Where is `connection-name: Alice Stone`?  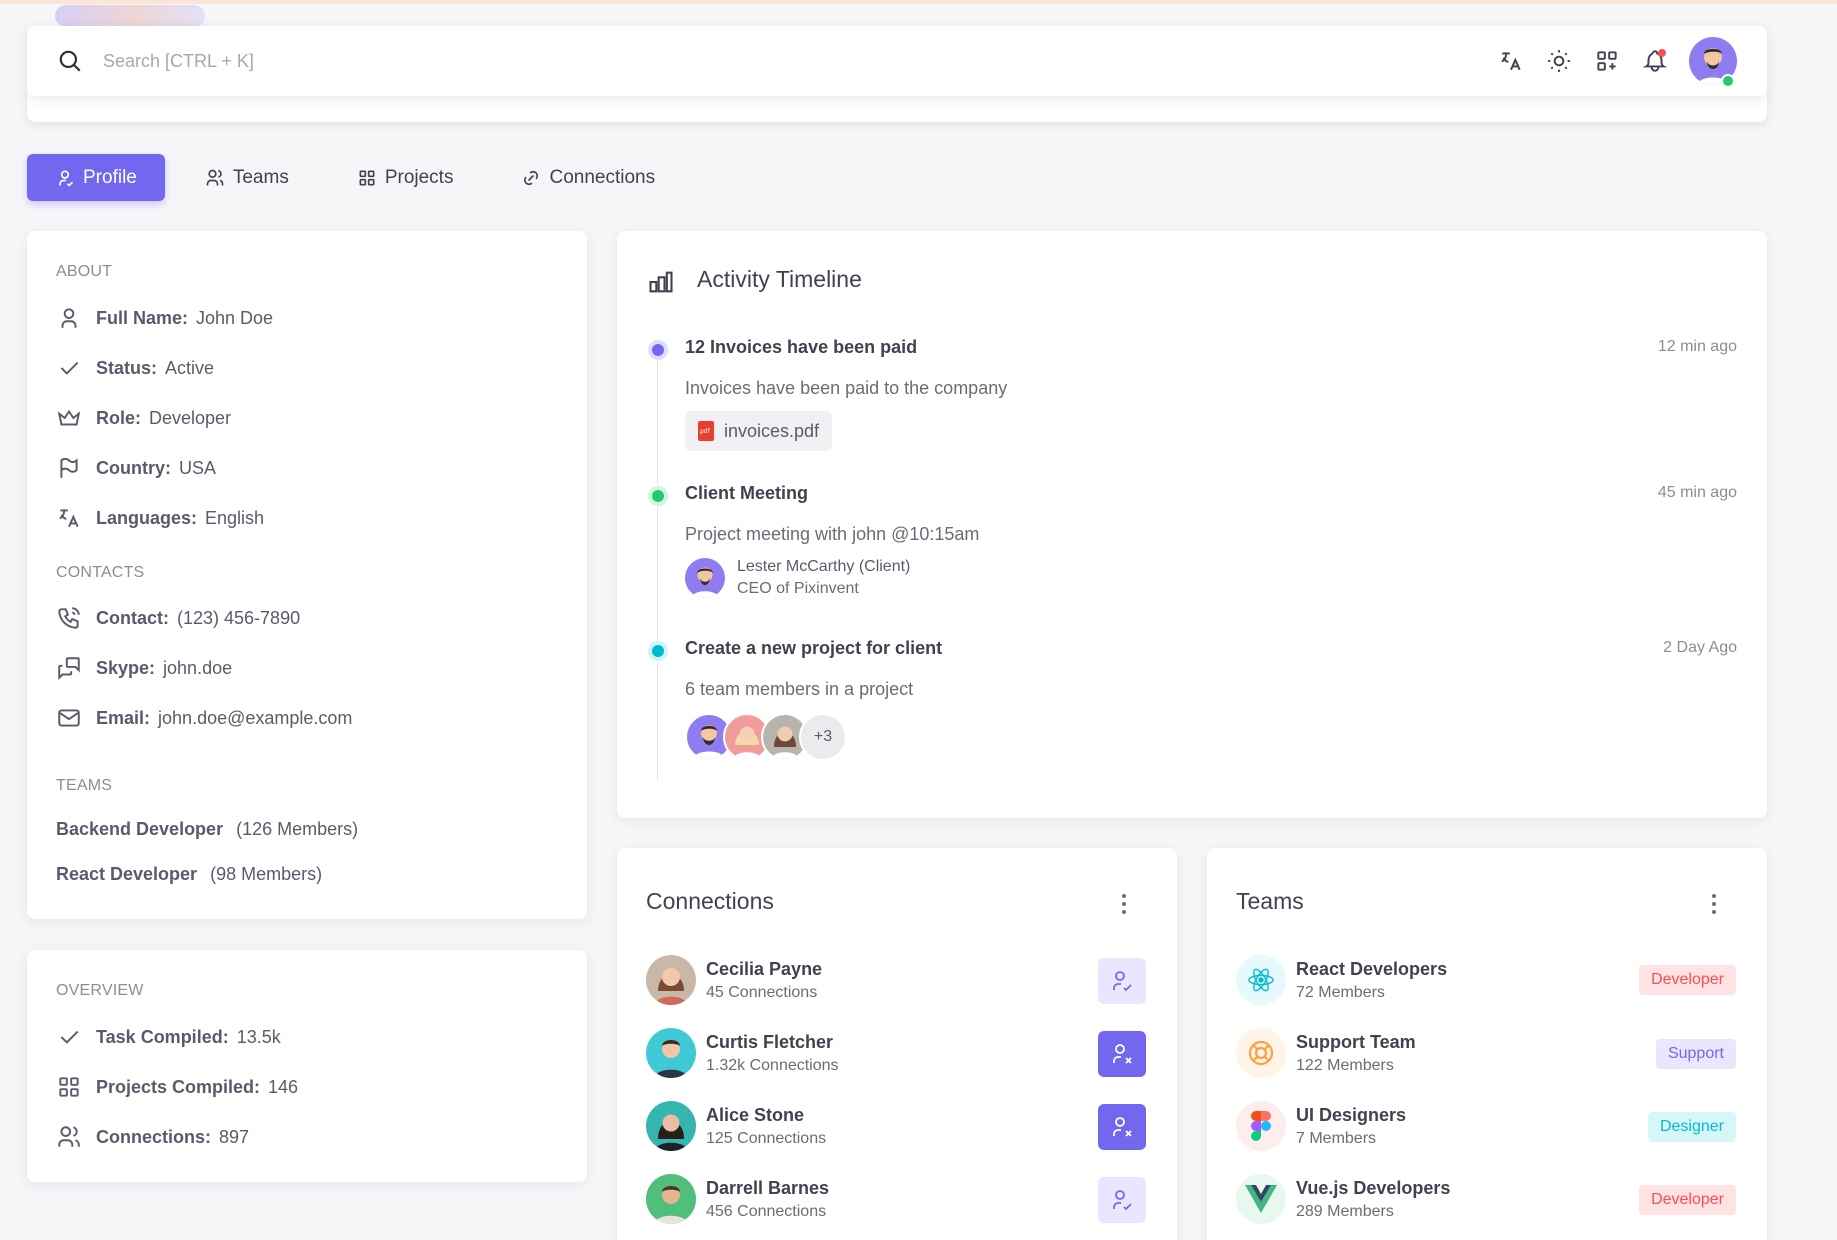 connection-name: Alice Stone is located at coordinates (766, 1115).